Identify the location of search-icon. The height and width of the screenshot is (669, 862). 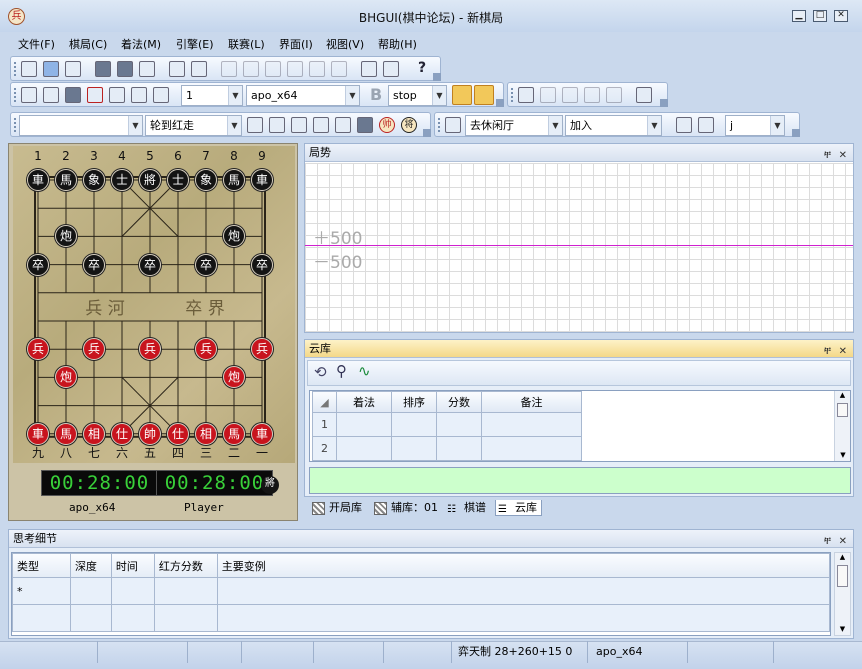
(139, 95).